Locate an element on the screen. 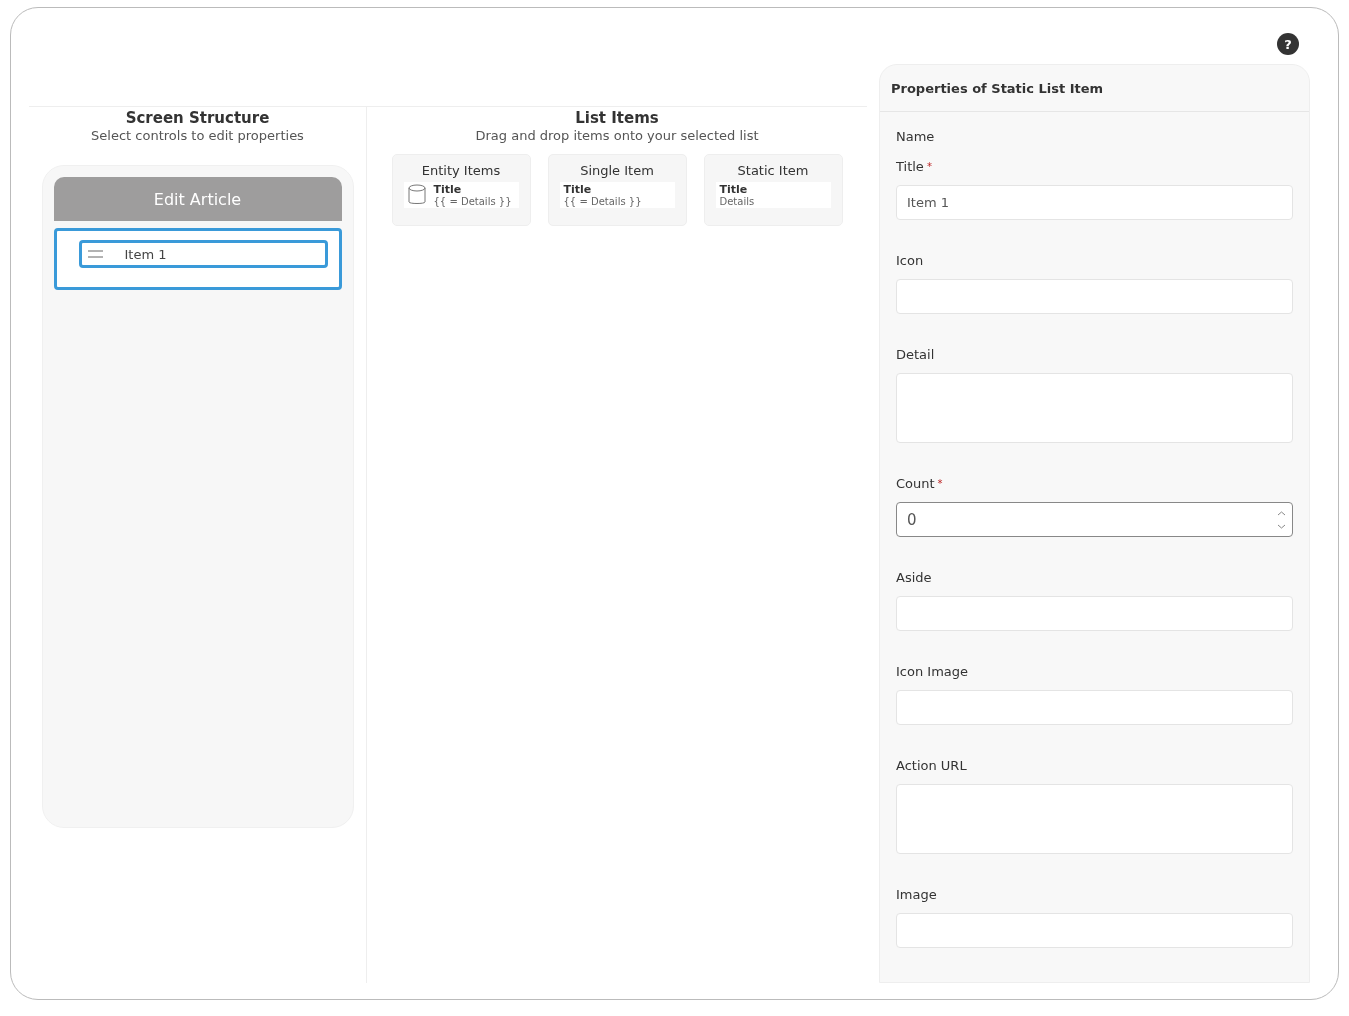 This screenshot has width=1349, height=1016. list-control: Item 1 is located at coordinates (197, 259).